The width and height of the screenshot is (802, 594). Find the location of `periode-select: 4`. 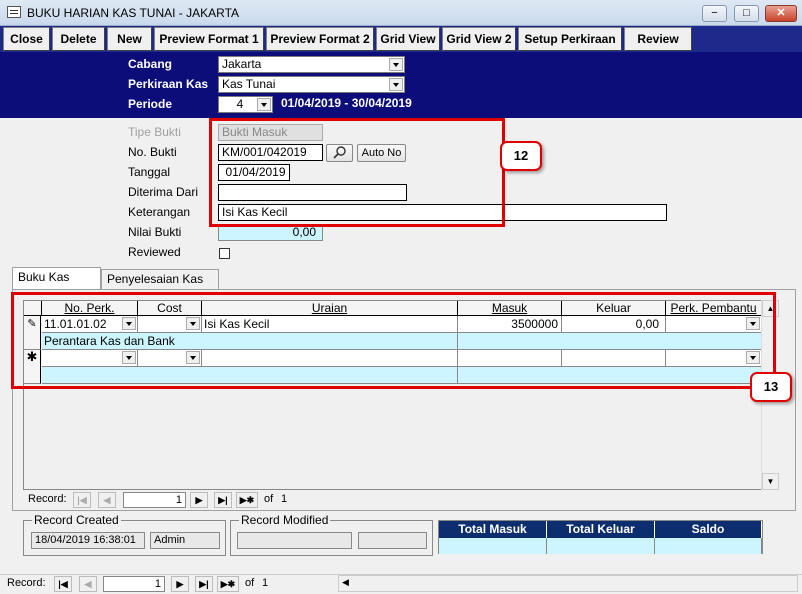

periode-select: 4 is located at coordinates (245, 104).